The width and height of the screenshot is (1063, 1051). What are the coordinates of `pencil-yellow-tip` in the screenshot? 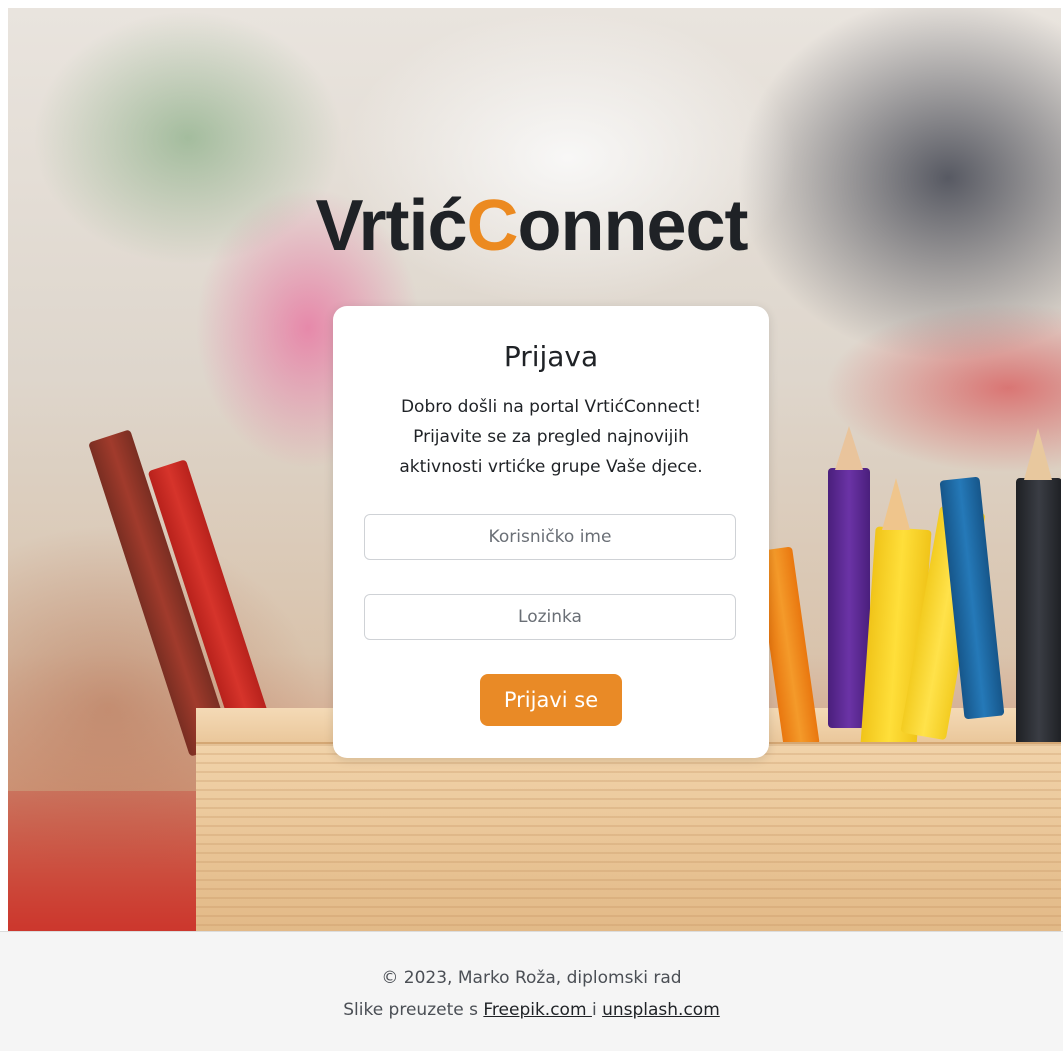 It's located at (896, 504).